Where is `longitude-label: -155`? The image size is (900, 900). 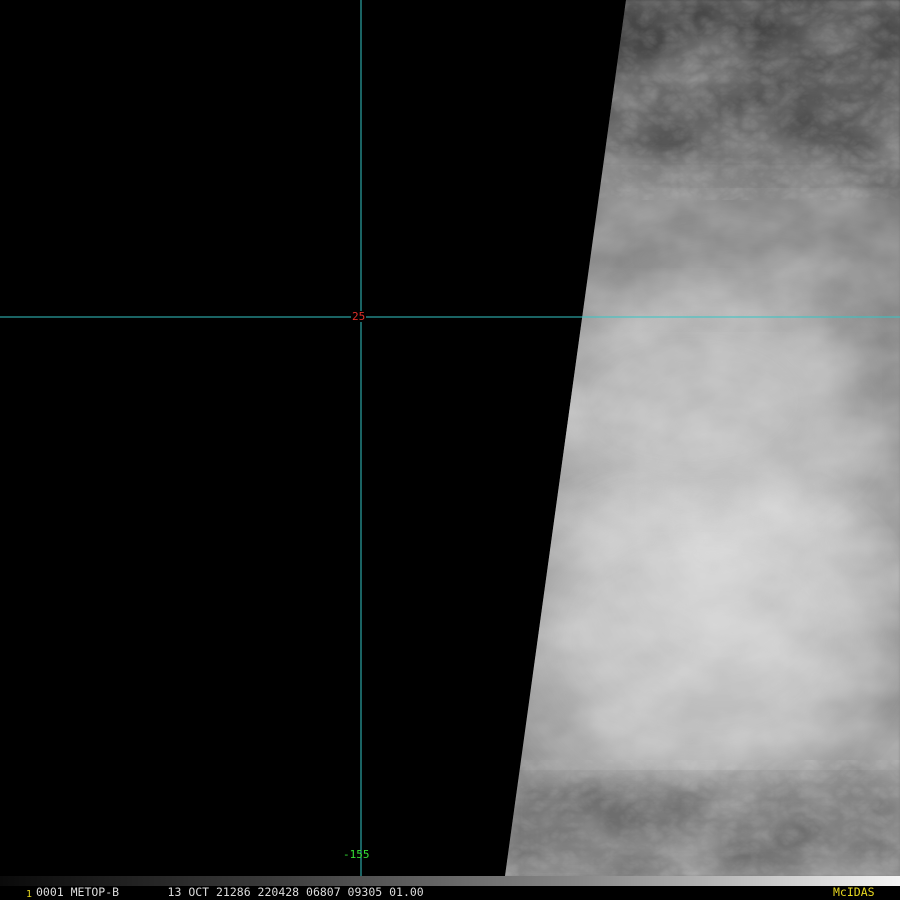
longitude-label: -155 is located at coordinates (356, 854).